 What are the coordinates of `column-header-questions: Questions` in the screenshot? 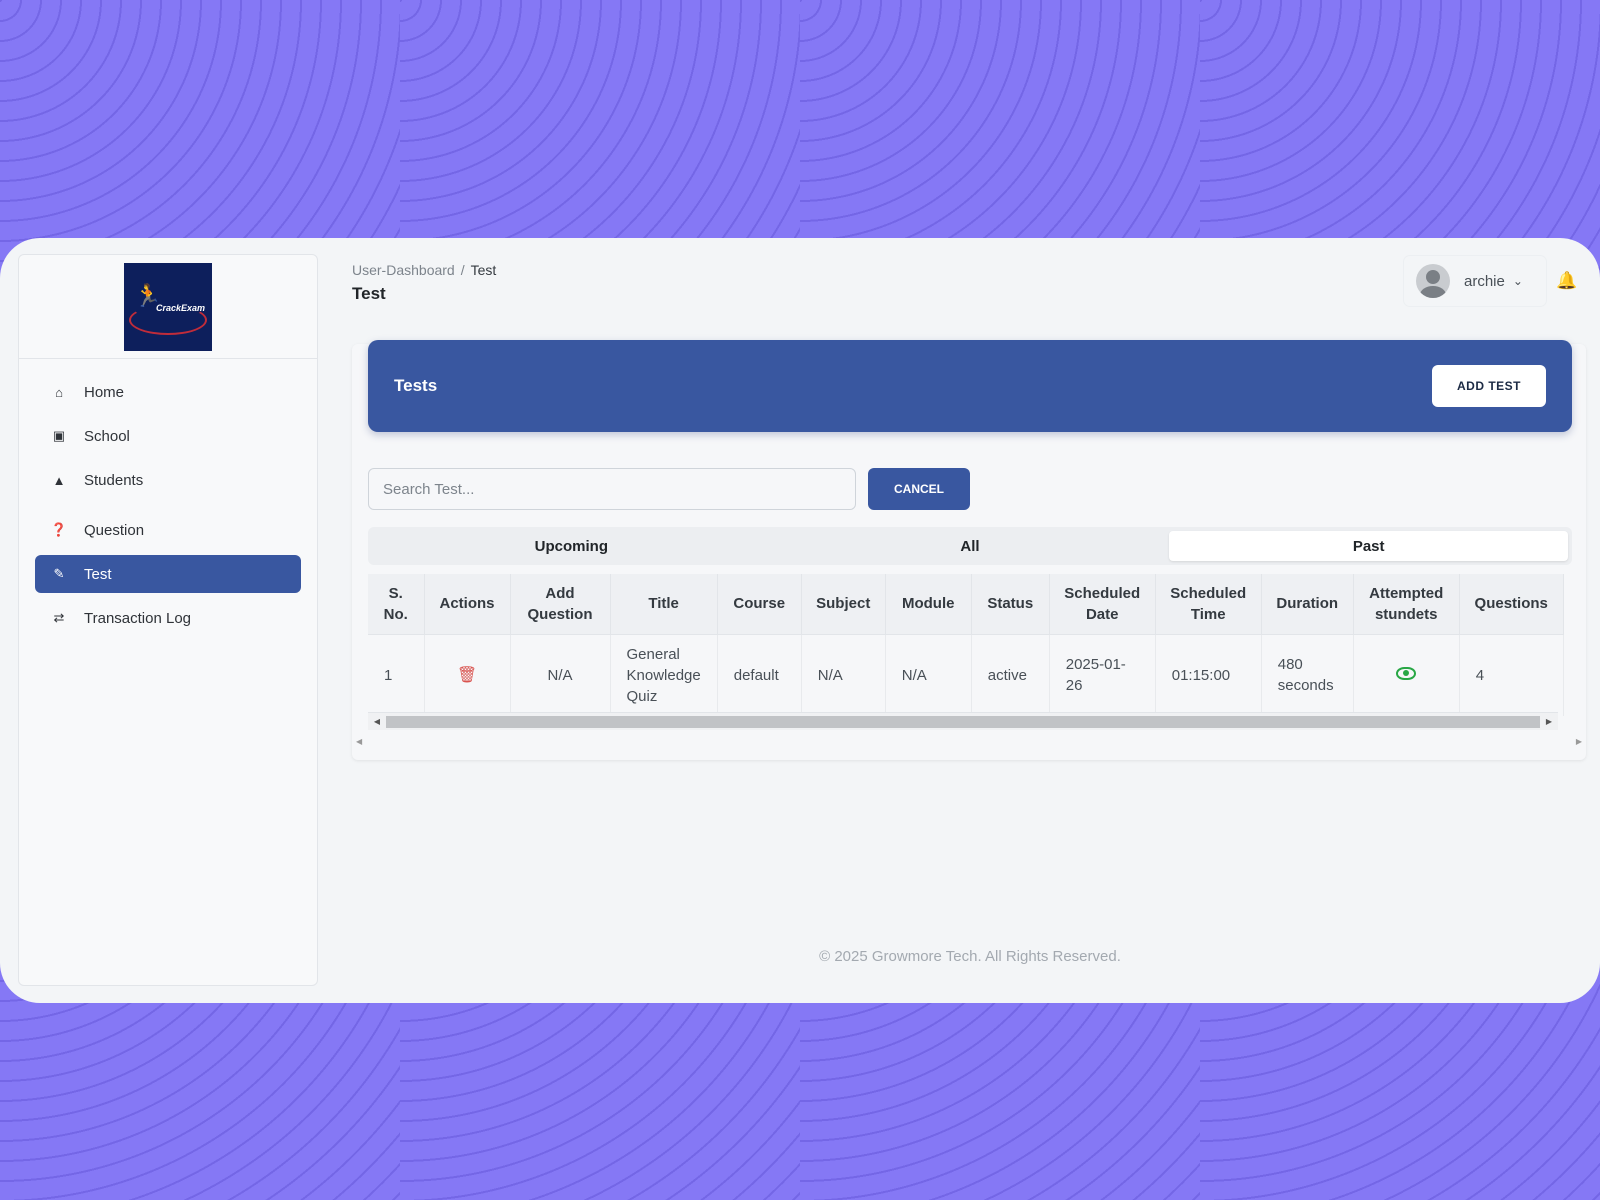 It's located at (1511, 604).